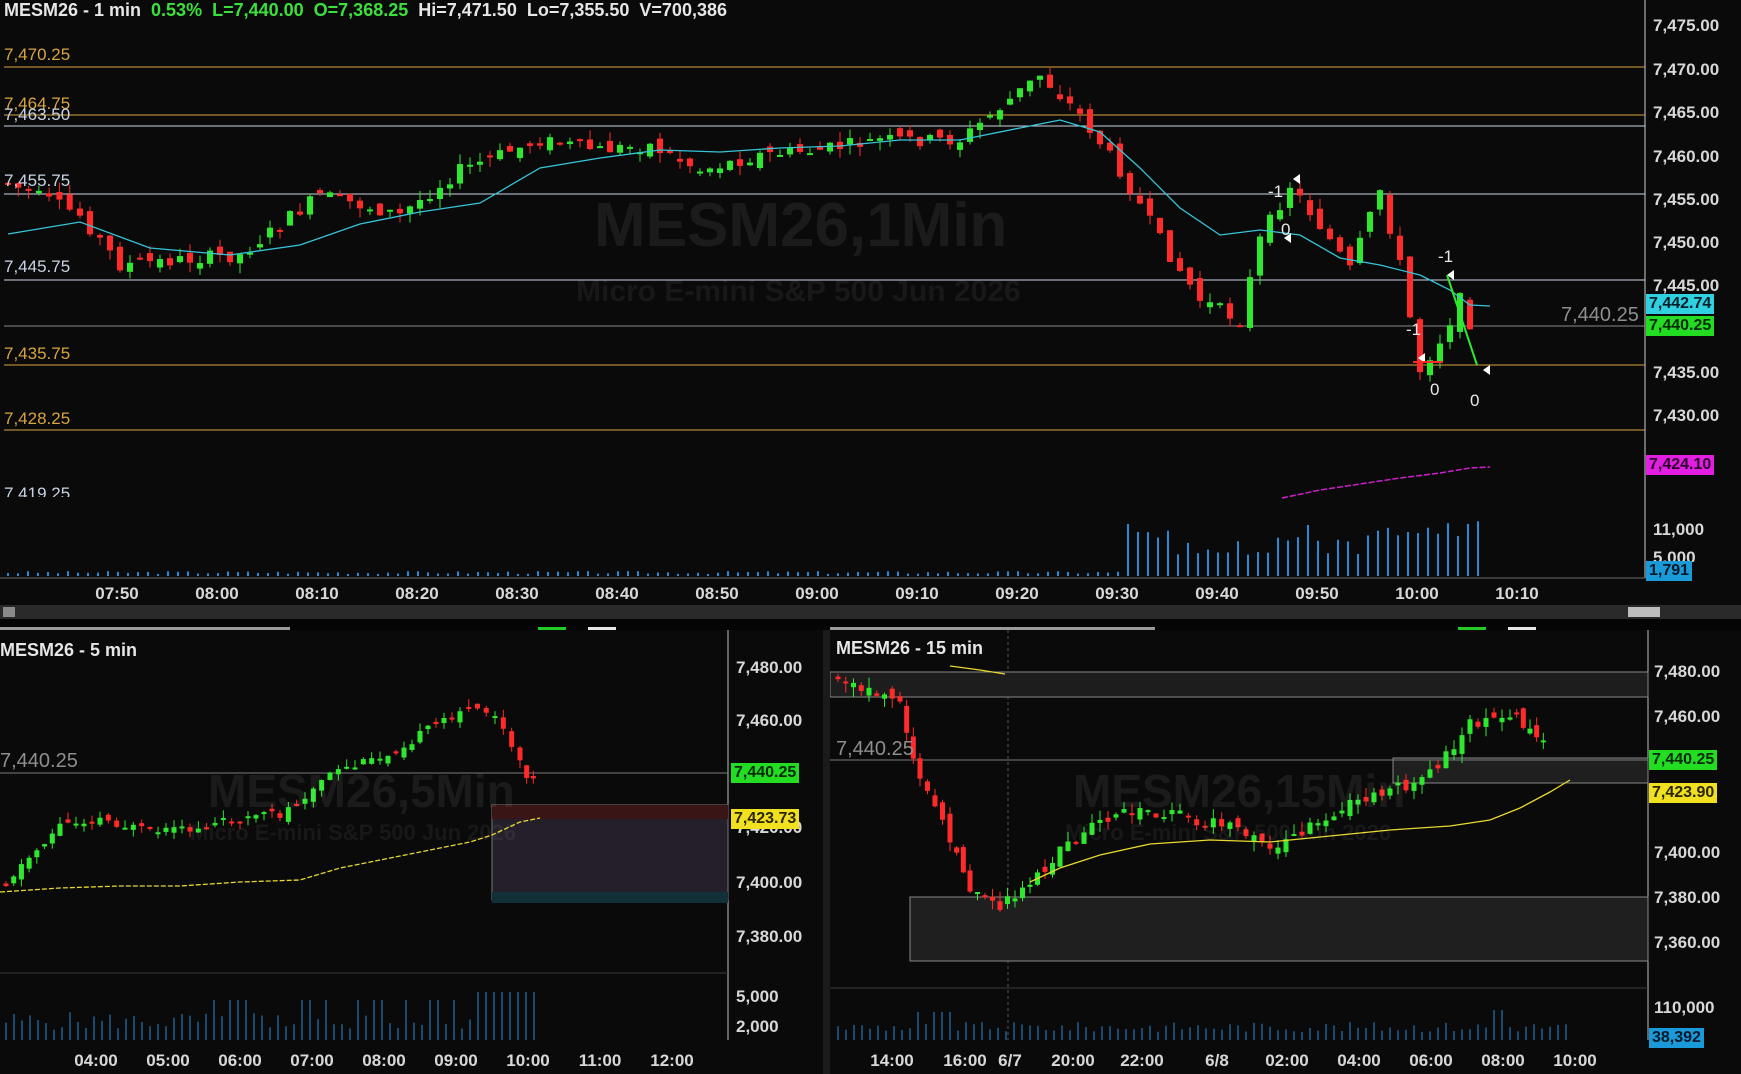  Describe the element at coordinates (37, 353) in the screenshot. I see `level-label: 7,435.75` at that location.